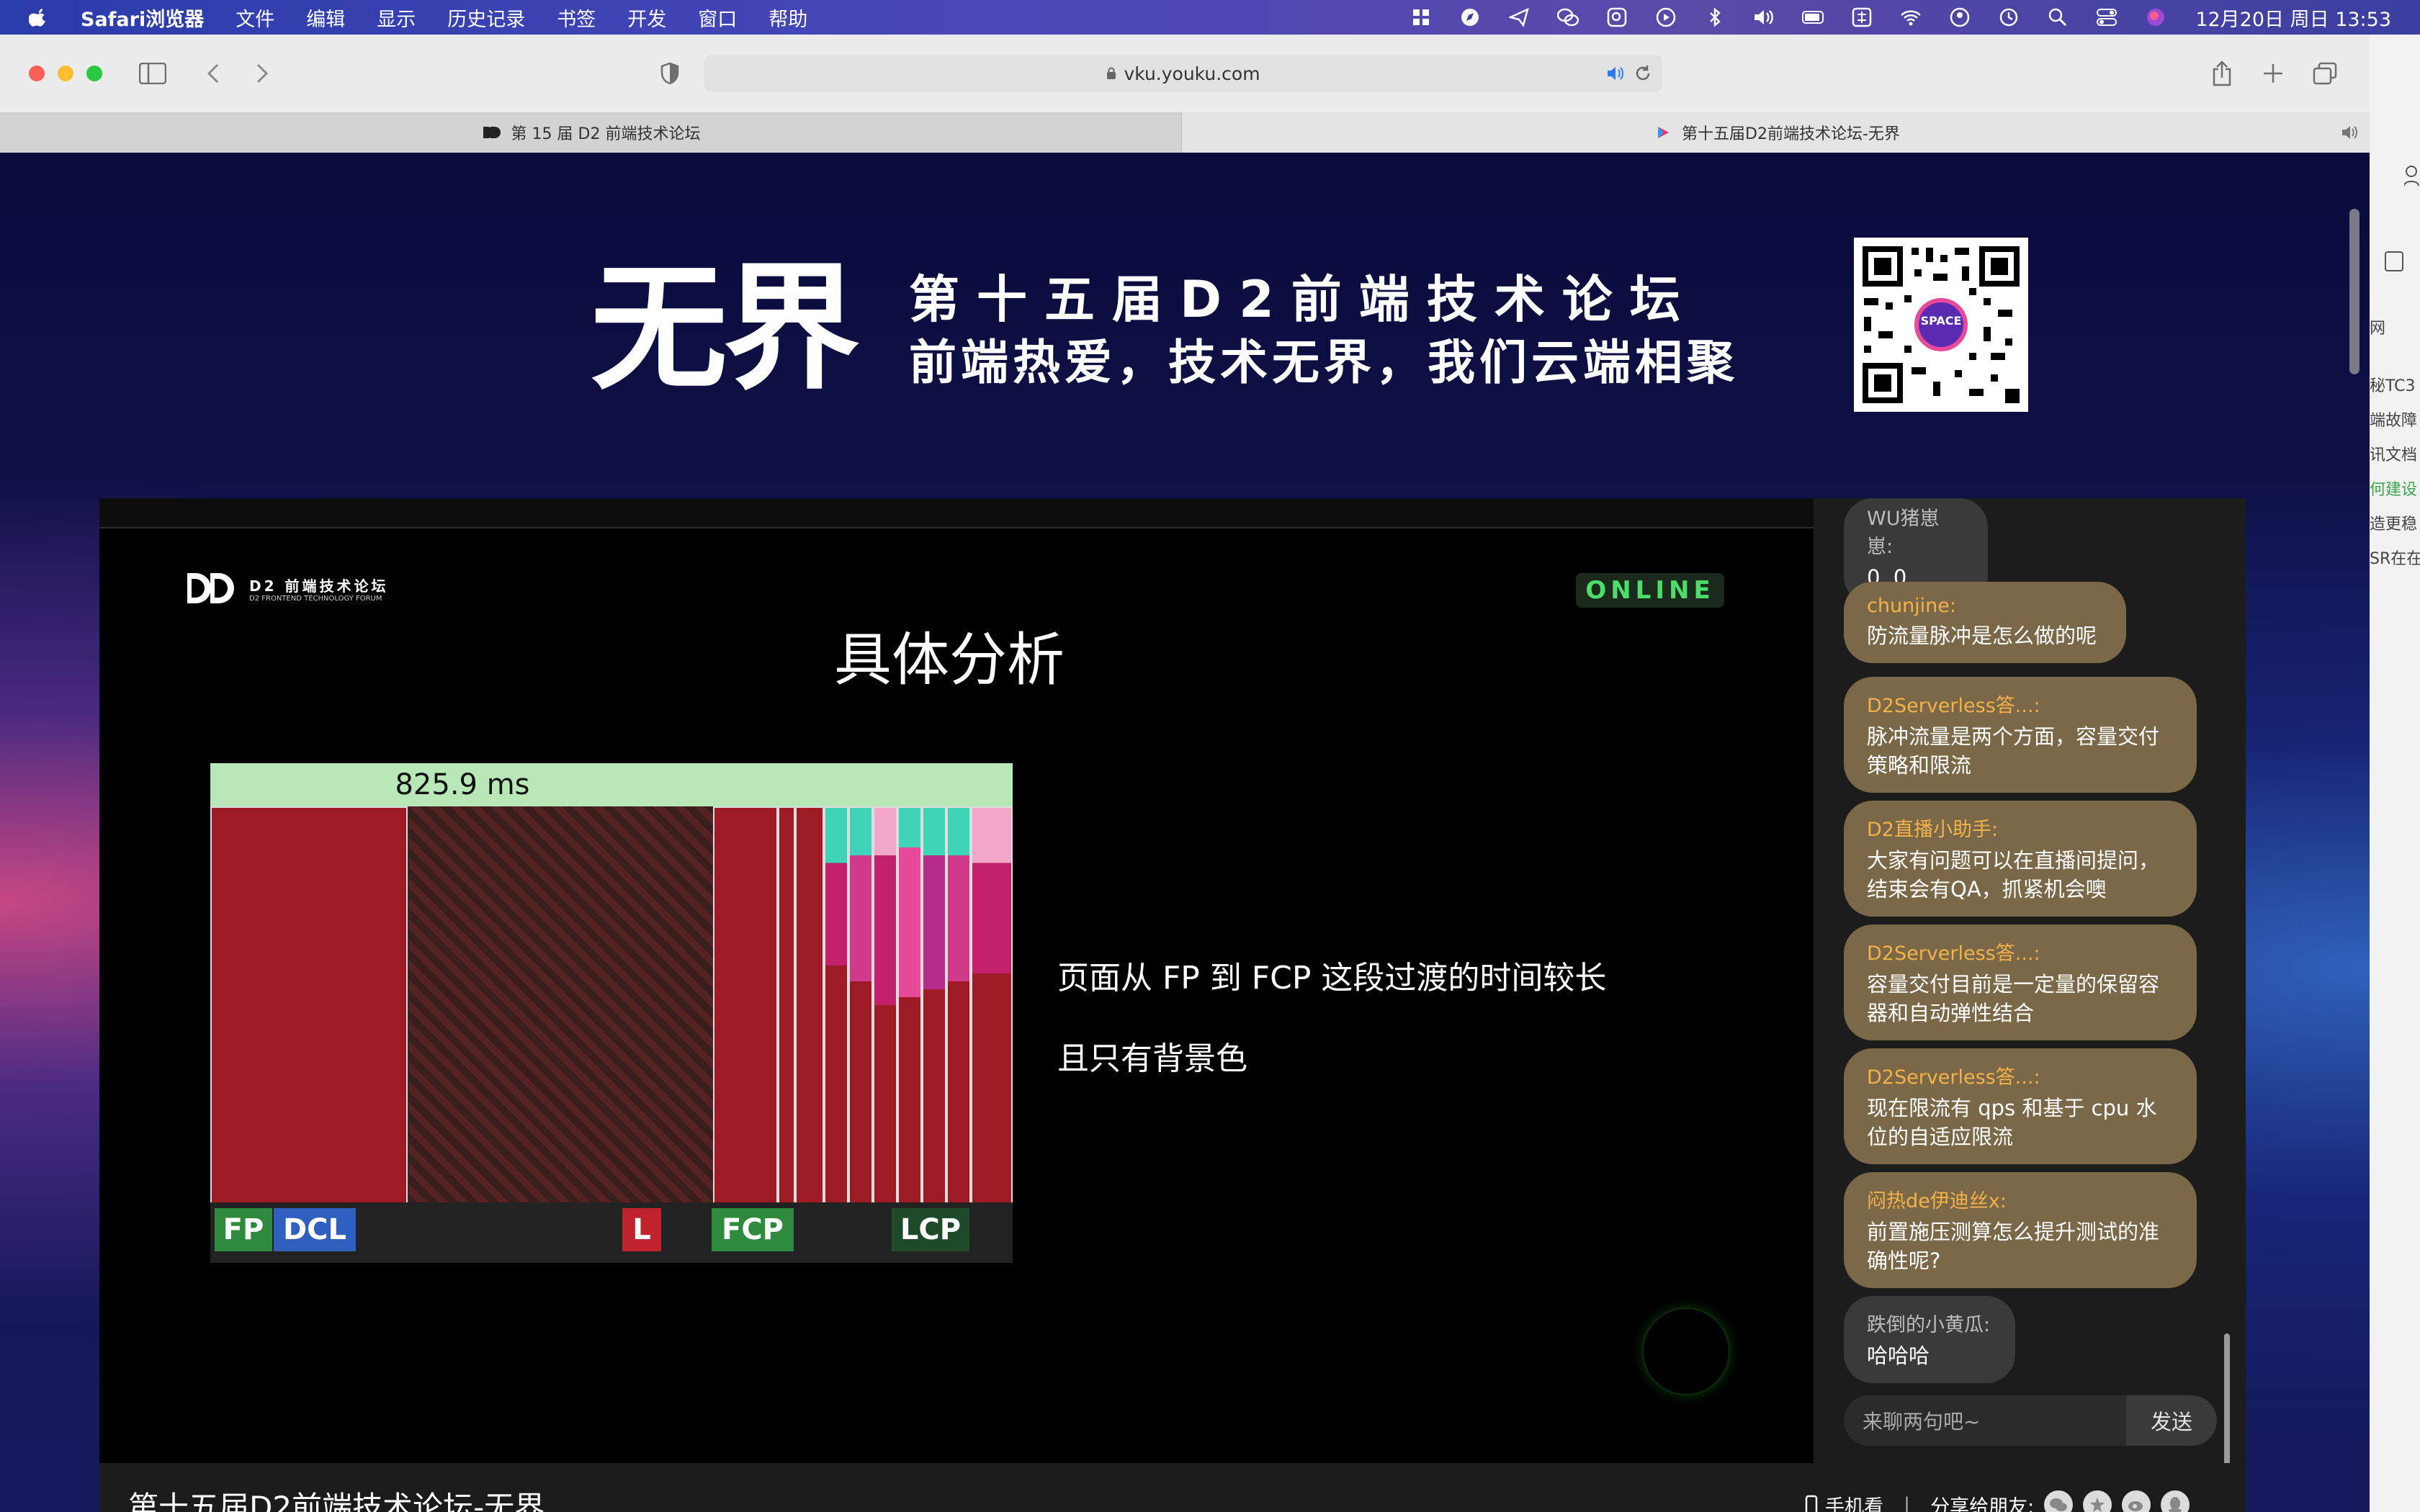 This screenshot has width=2420, height=1512. Describe the element at coordinates (2350, 132) in the screenshot. I see `tab-speaker-icon` at that location.